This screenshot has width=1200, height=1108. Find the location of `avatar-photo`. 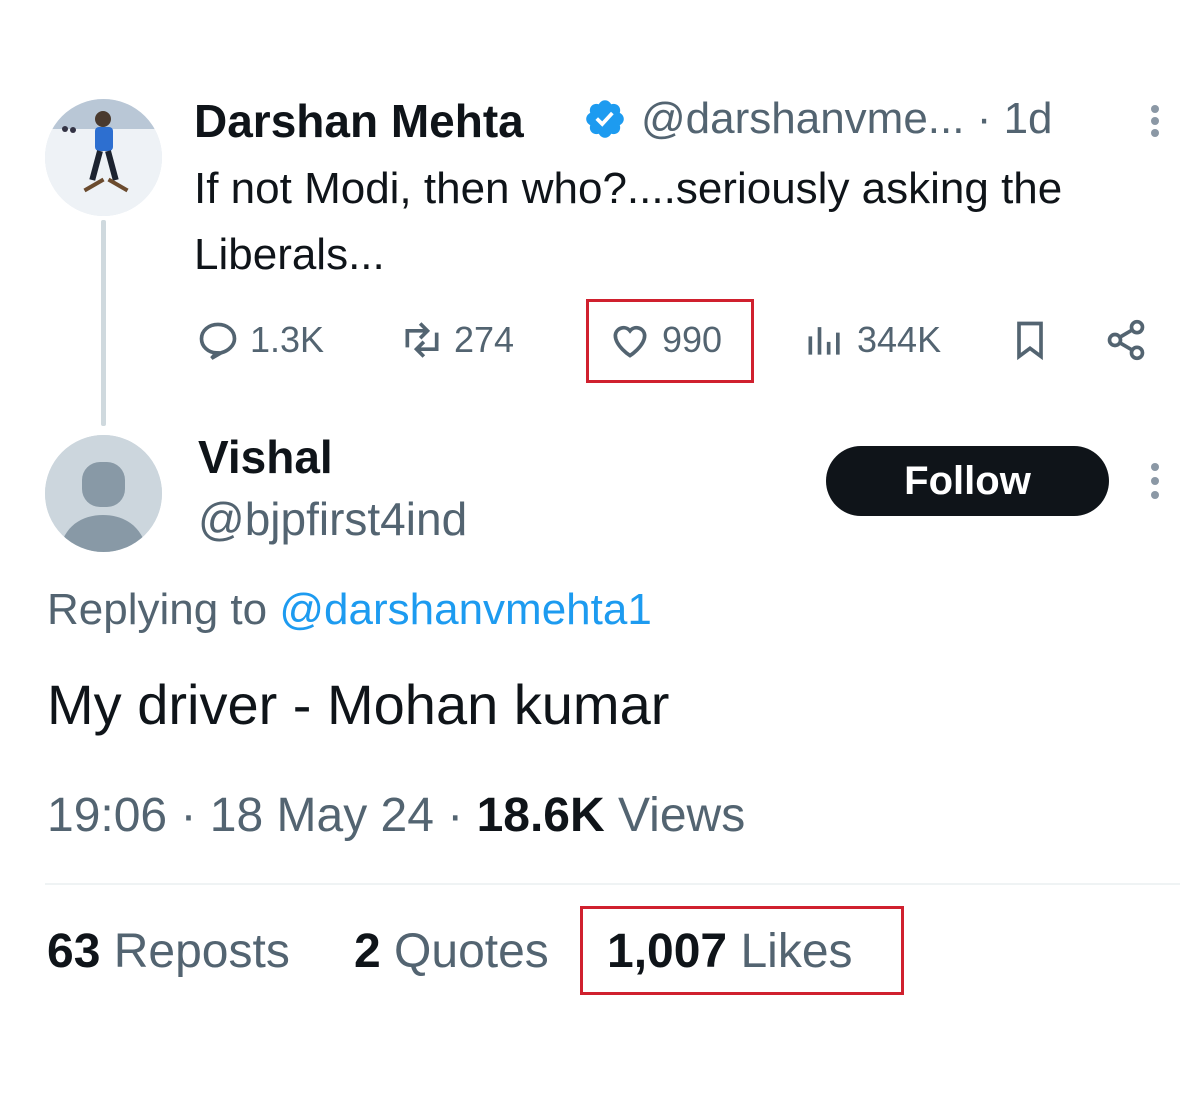

avatar-photo is located at coordinates (103, 157).